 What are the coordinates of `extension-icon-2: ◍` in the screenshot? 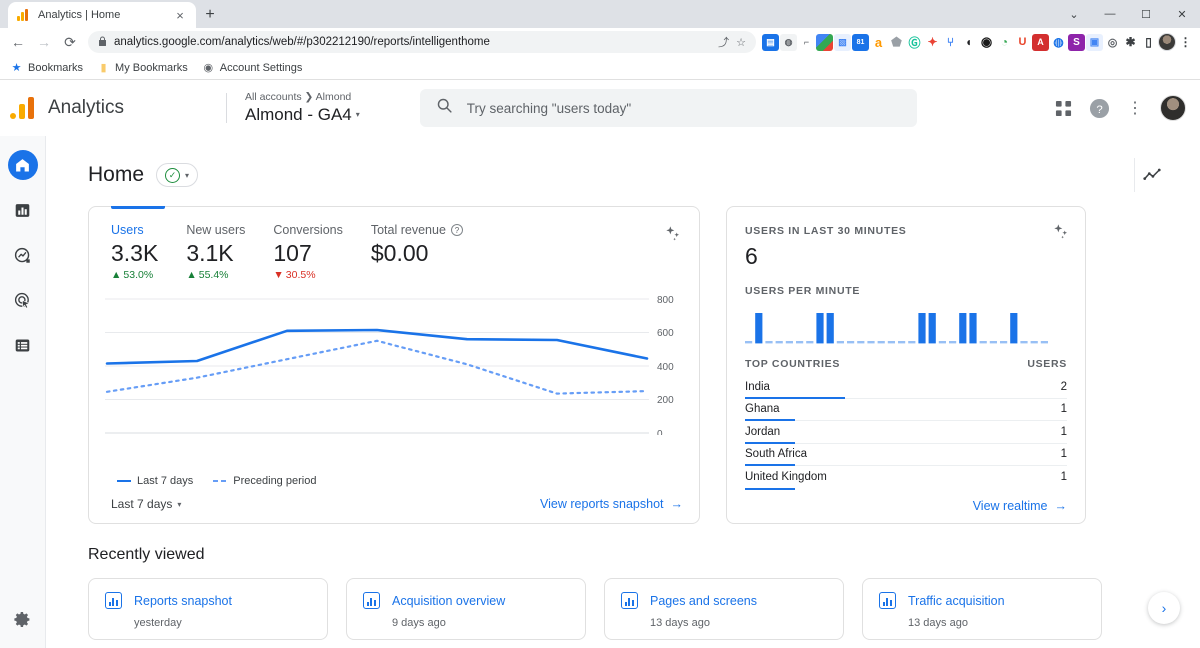 It's located at (788, 42).